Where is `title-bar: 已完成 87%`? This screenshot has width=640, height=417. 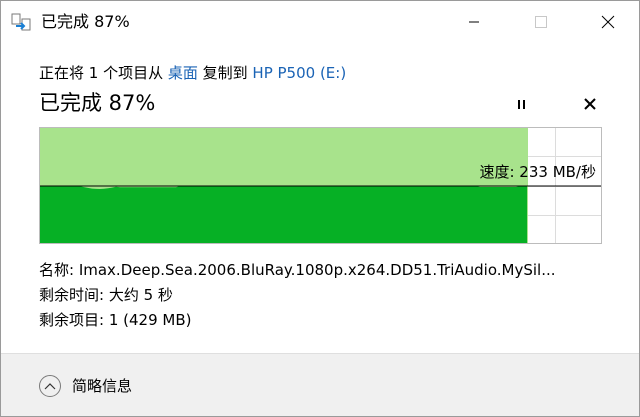
title-bar: 已完成 87% is located at coordinates (320, 22).